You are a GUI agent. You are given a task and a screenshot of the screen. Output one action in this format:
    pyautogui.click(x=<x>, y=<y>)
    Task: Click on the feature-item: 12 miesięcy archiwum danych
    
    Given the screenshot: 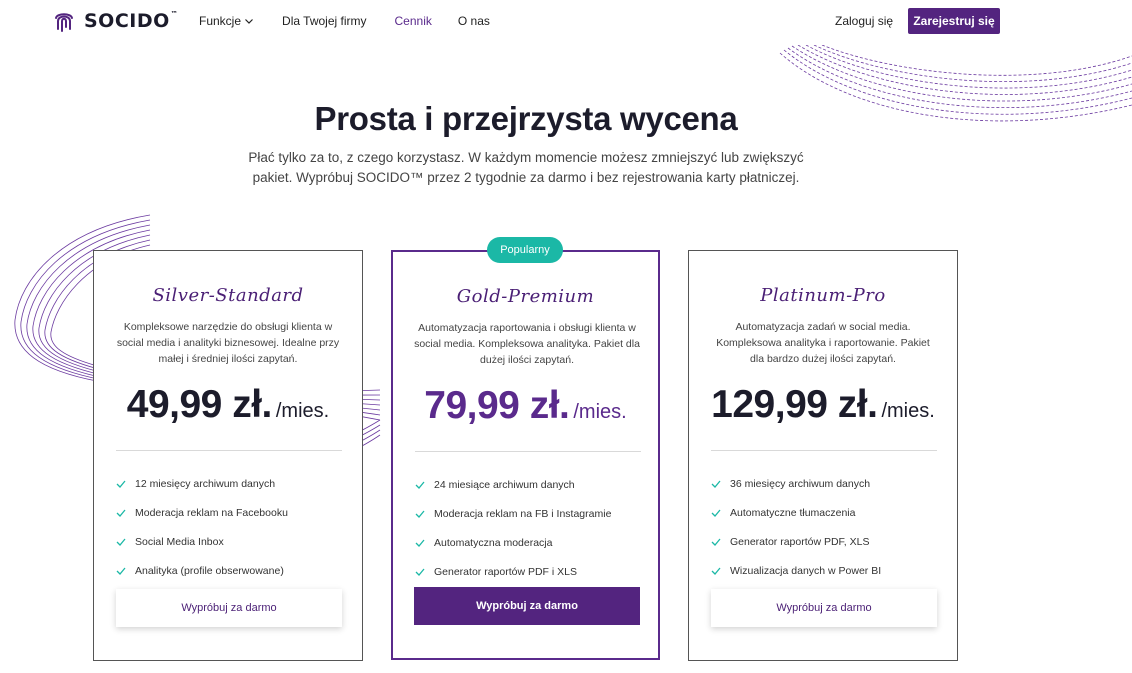 What is the action you would take?
    pyautogui.click(x=202, y=483)
    